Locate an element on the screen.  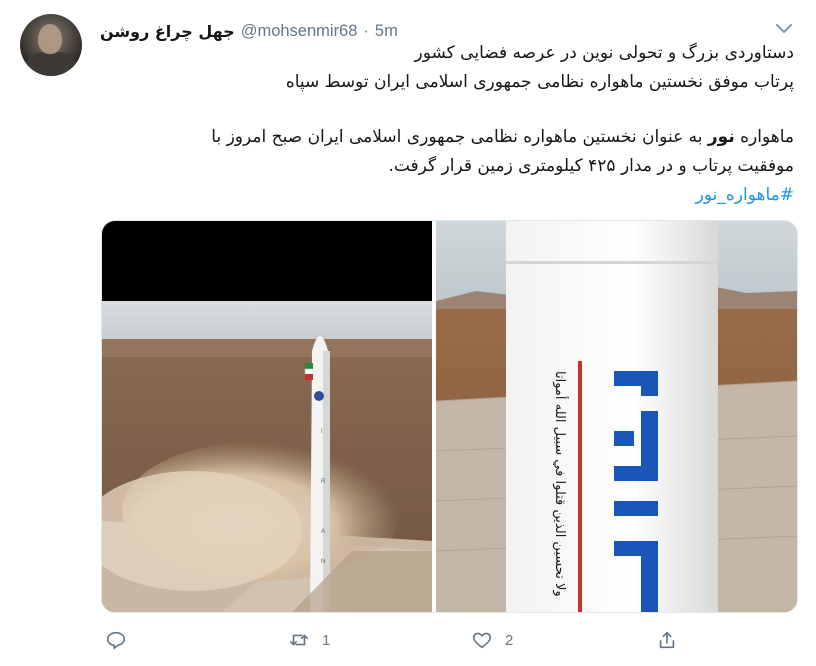
share-button is located at coordinates (673, 640).